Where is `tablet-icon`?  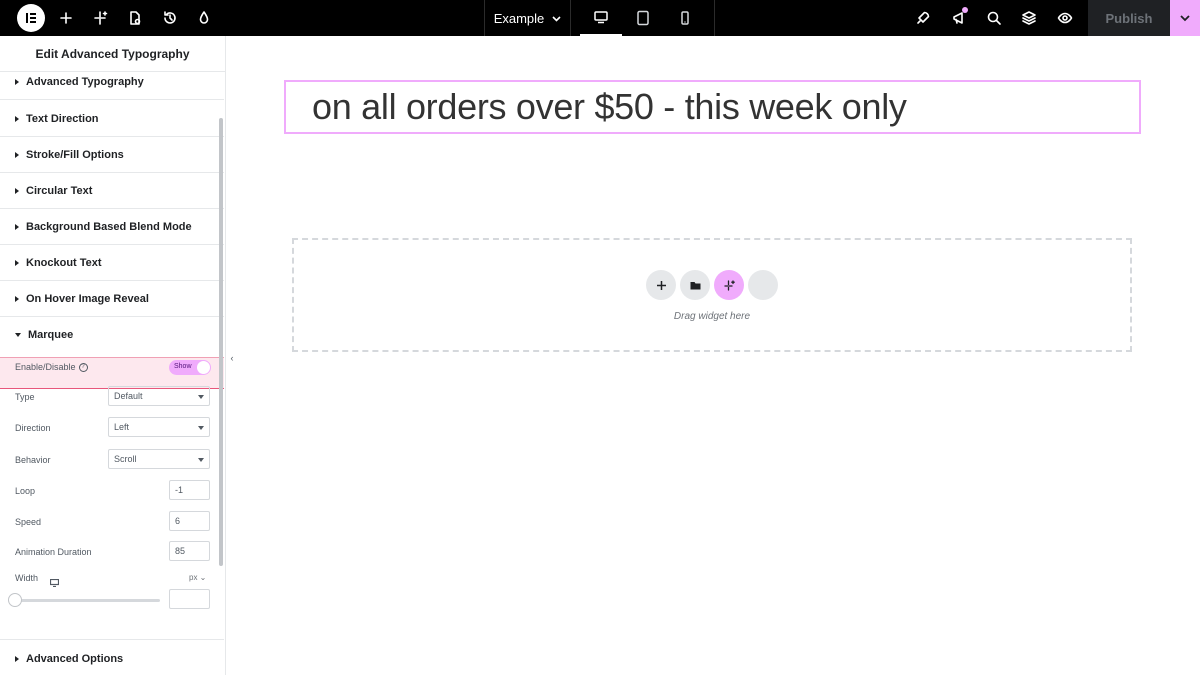 tablet-icon is located at coordinates (643, 18).